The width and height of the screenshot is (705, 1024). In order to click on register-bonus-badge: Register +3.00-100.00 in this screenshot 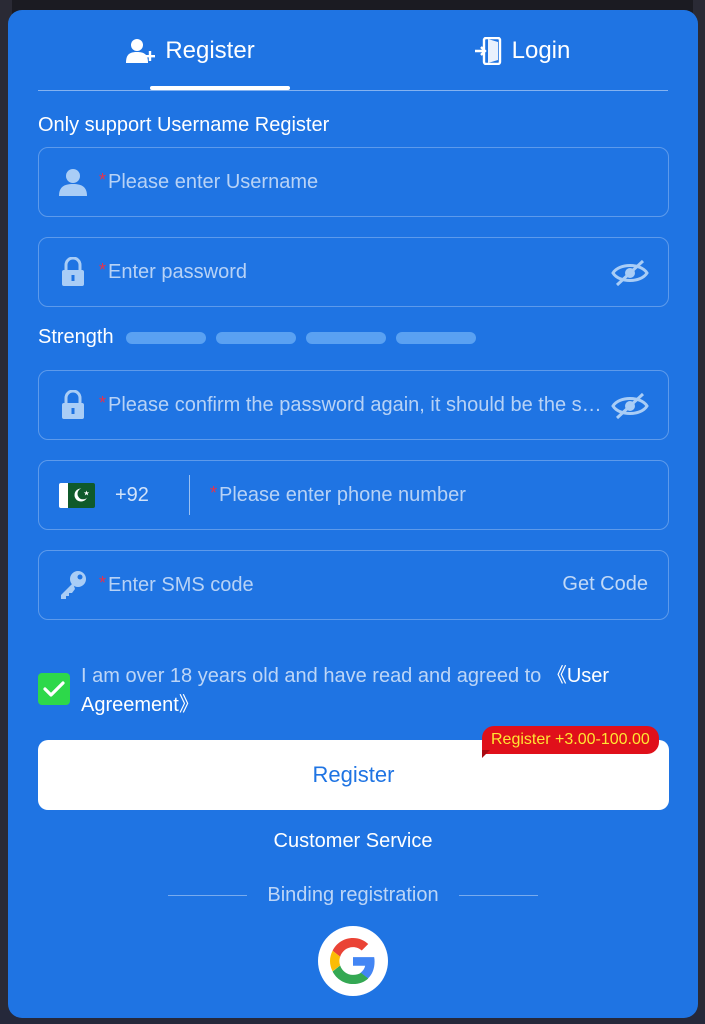, I will do `click(570, 740)`.